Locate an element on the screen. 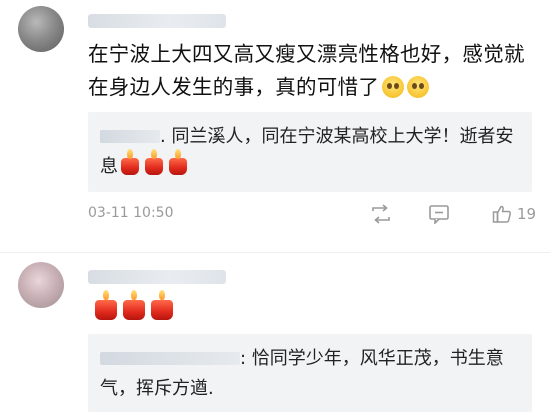  like-button: 19 is located at coordinates (514, 214).